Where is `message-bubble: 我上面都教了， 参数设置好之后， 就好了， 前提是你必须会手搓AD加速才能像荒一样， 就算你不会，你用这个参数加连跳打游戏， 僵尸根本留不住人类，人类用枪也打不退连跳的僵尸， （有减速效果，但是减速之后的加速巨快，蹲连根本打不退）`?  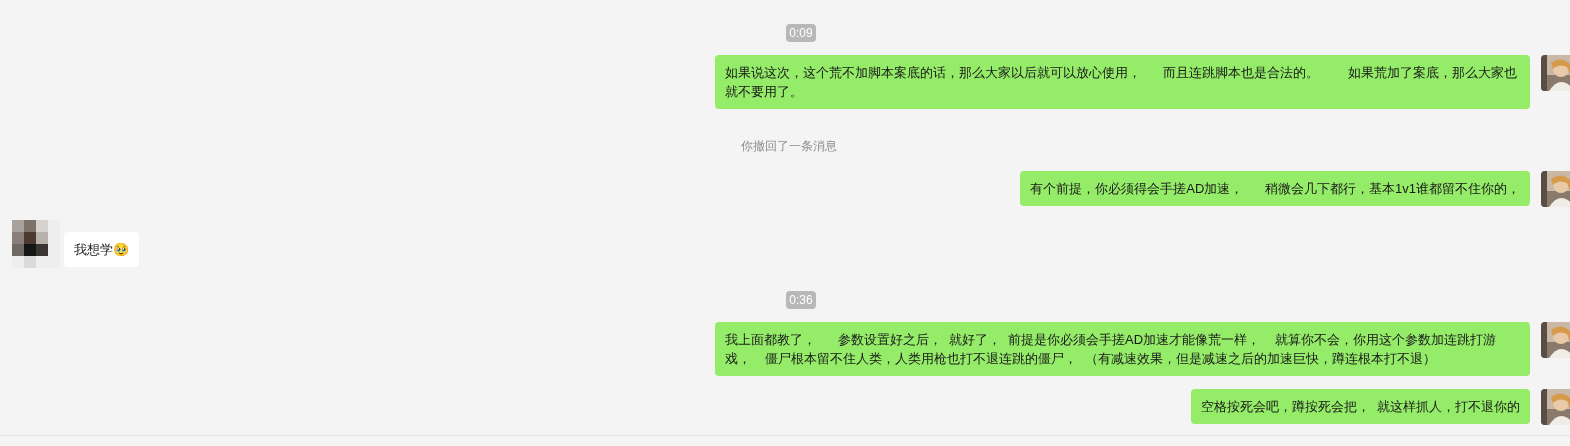 message-bubble: 我上面都教了， 参数设置好之后， 就好了， 前提是你必须会手搓AD加速才能像荒一样， 就算你不会，你用这个参数加连跳打游戏， 僵尸根本留不住人类，人类用枪也打不退连跳的僵尸， （有减速效果，但是减速之后的加速巨快，蹲连根本打不退） is located at coordinates (1122, 349).